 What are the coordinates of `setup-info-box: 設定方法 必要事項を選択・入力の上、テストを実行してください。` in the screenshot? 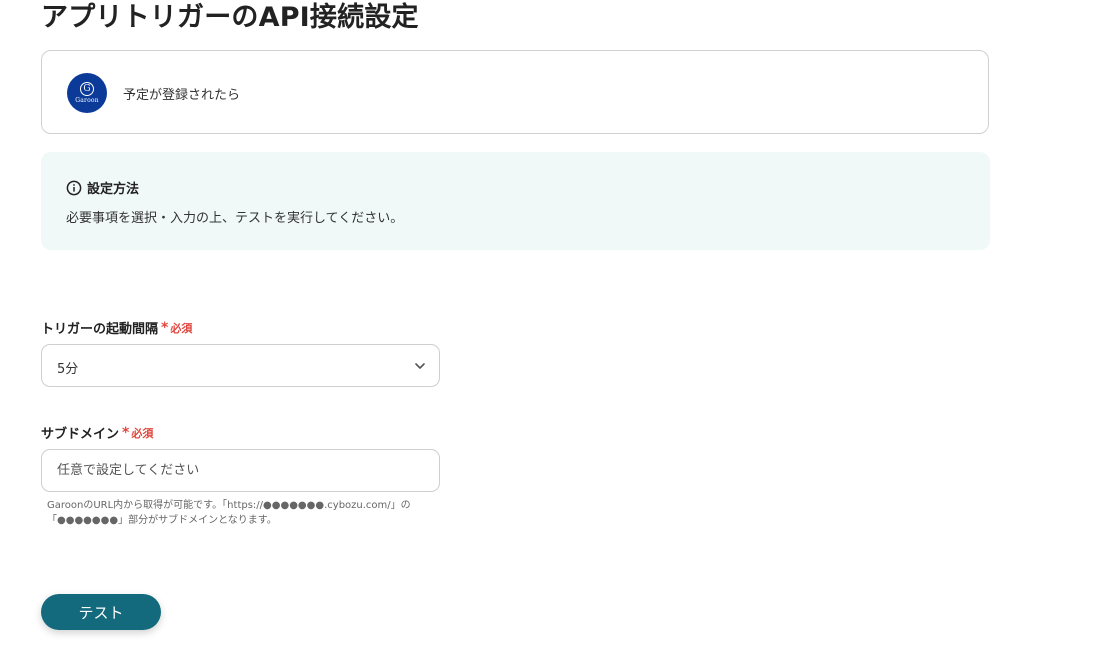 It's located at (515, 201).